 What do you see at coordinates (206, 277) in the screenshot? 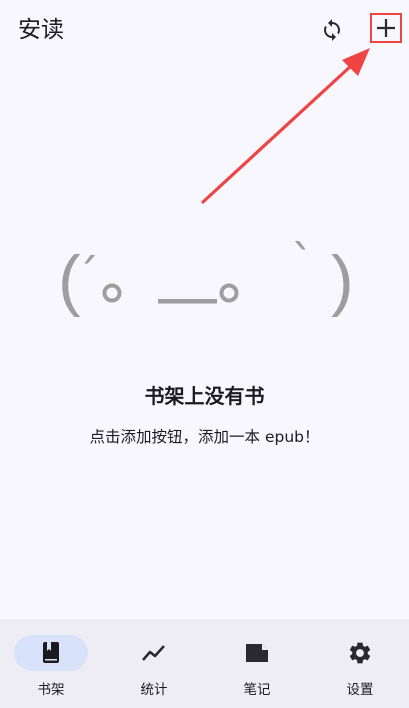
I see `empty-kaomoji: ( ´ ` )` at bounding box center [206, 277].